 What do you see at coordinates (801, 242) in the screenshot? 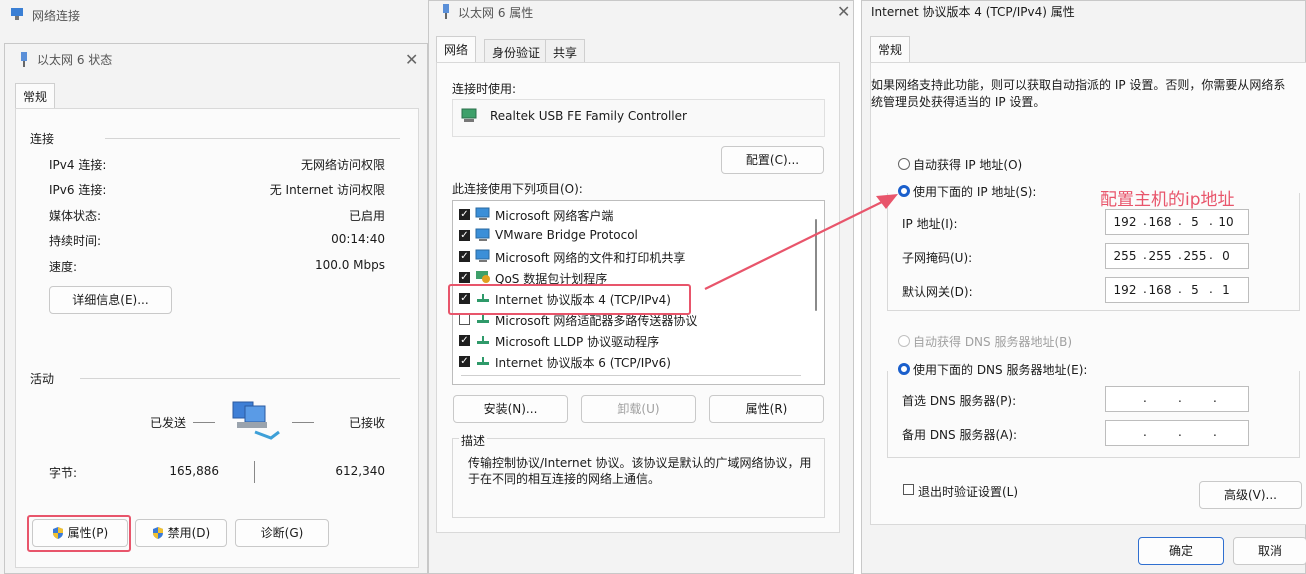
I see `annotation-arrow` at bounding box center [801, 242].